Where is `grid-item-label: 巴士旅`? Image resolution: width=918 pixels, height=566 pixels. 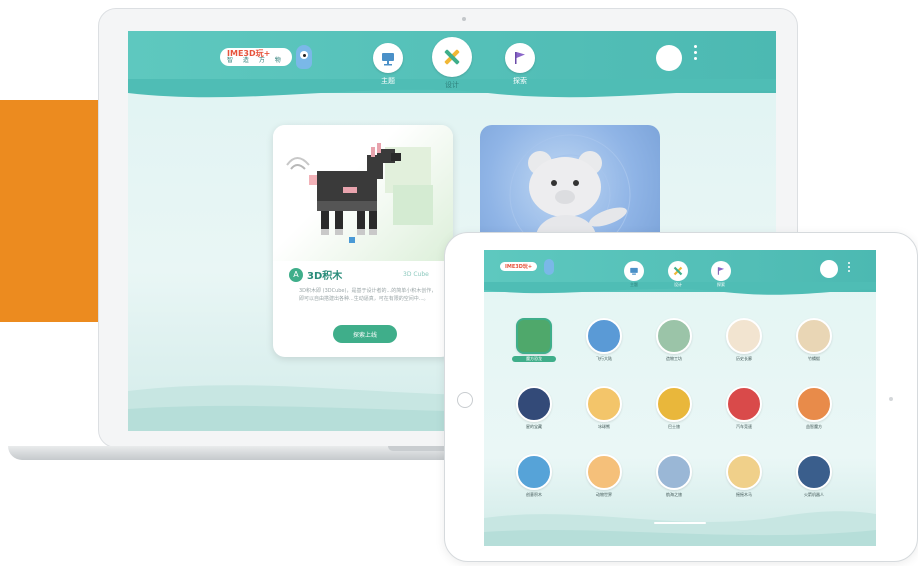
grid-item-label: 巴士旅 is located at coordinates (674, 426).